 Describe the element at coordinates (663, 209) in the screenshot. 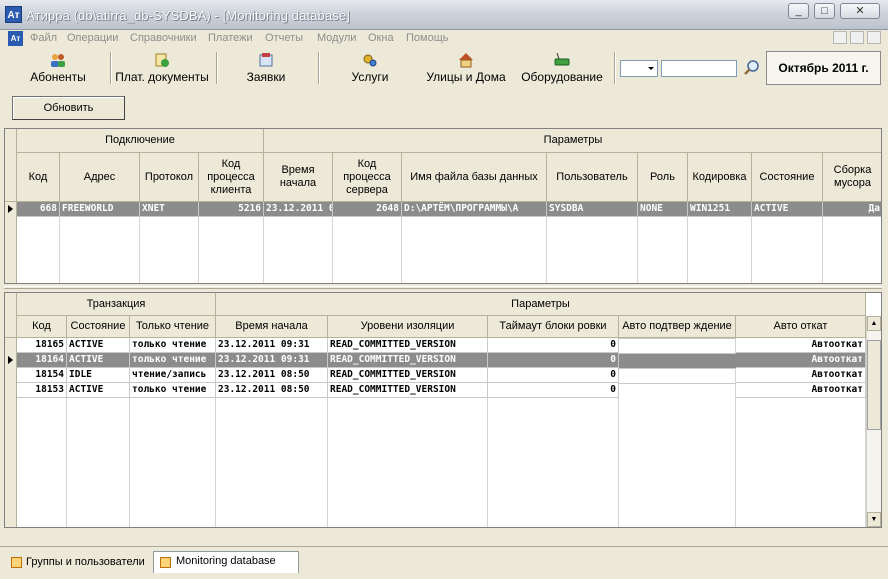

I see `cell-role: NONE` at that location.